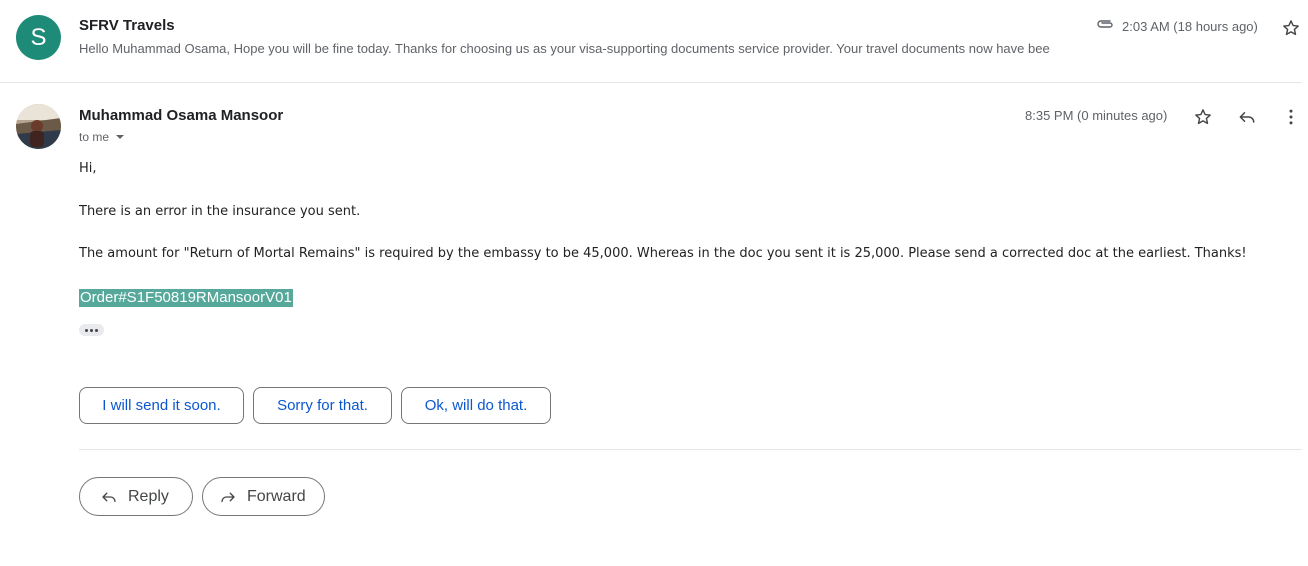  I want to click on divider, so click(690, 449).